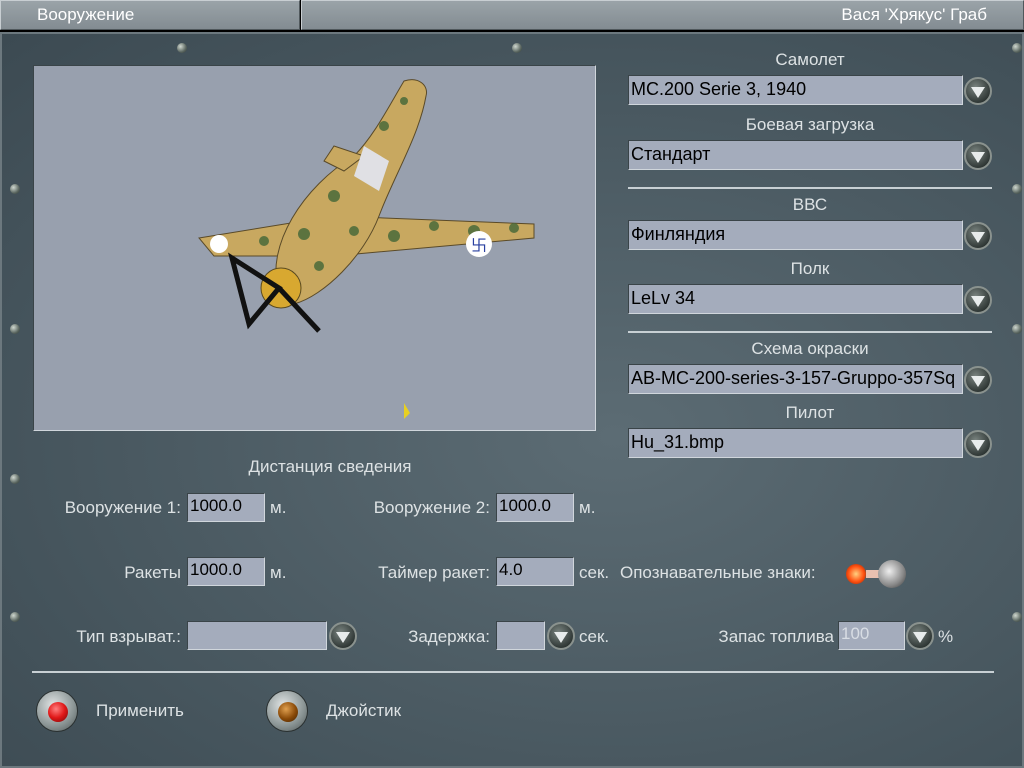 The height and width of the screenshot is (768, 1024). I want to click on regiment-select: LeLv 34, so click(795, 299).